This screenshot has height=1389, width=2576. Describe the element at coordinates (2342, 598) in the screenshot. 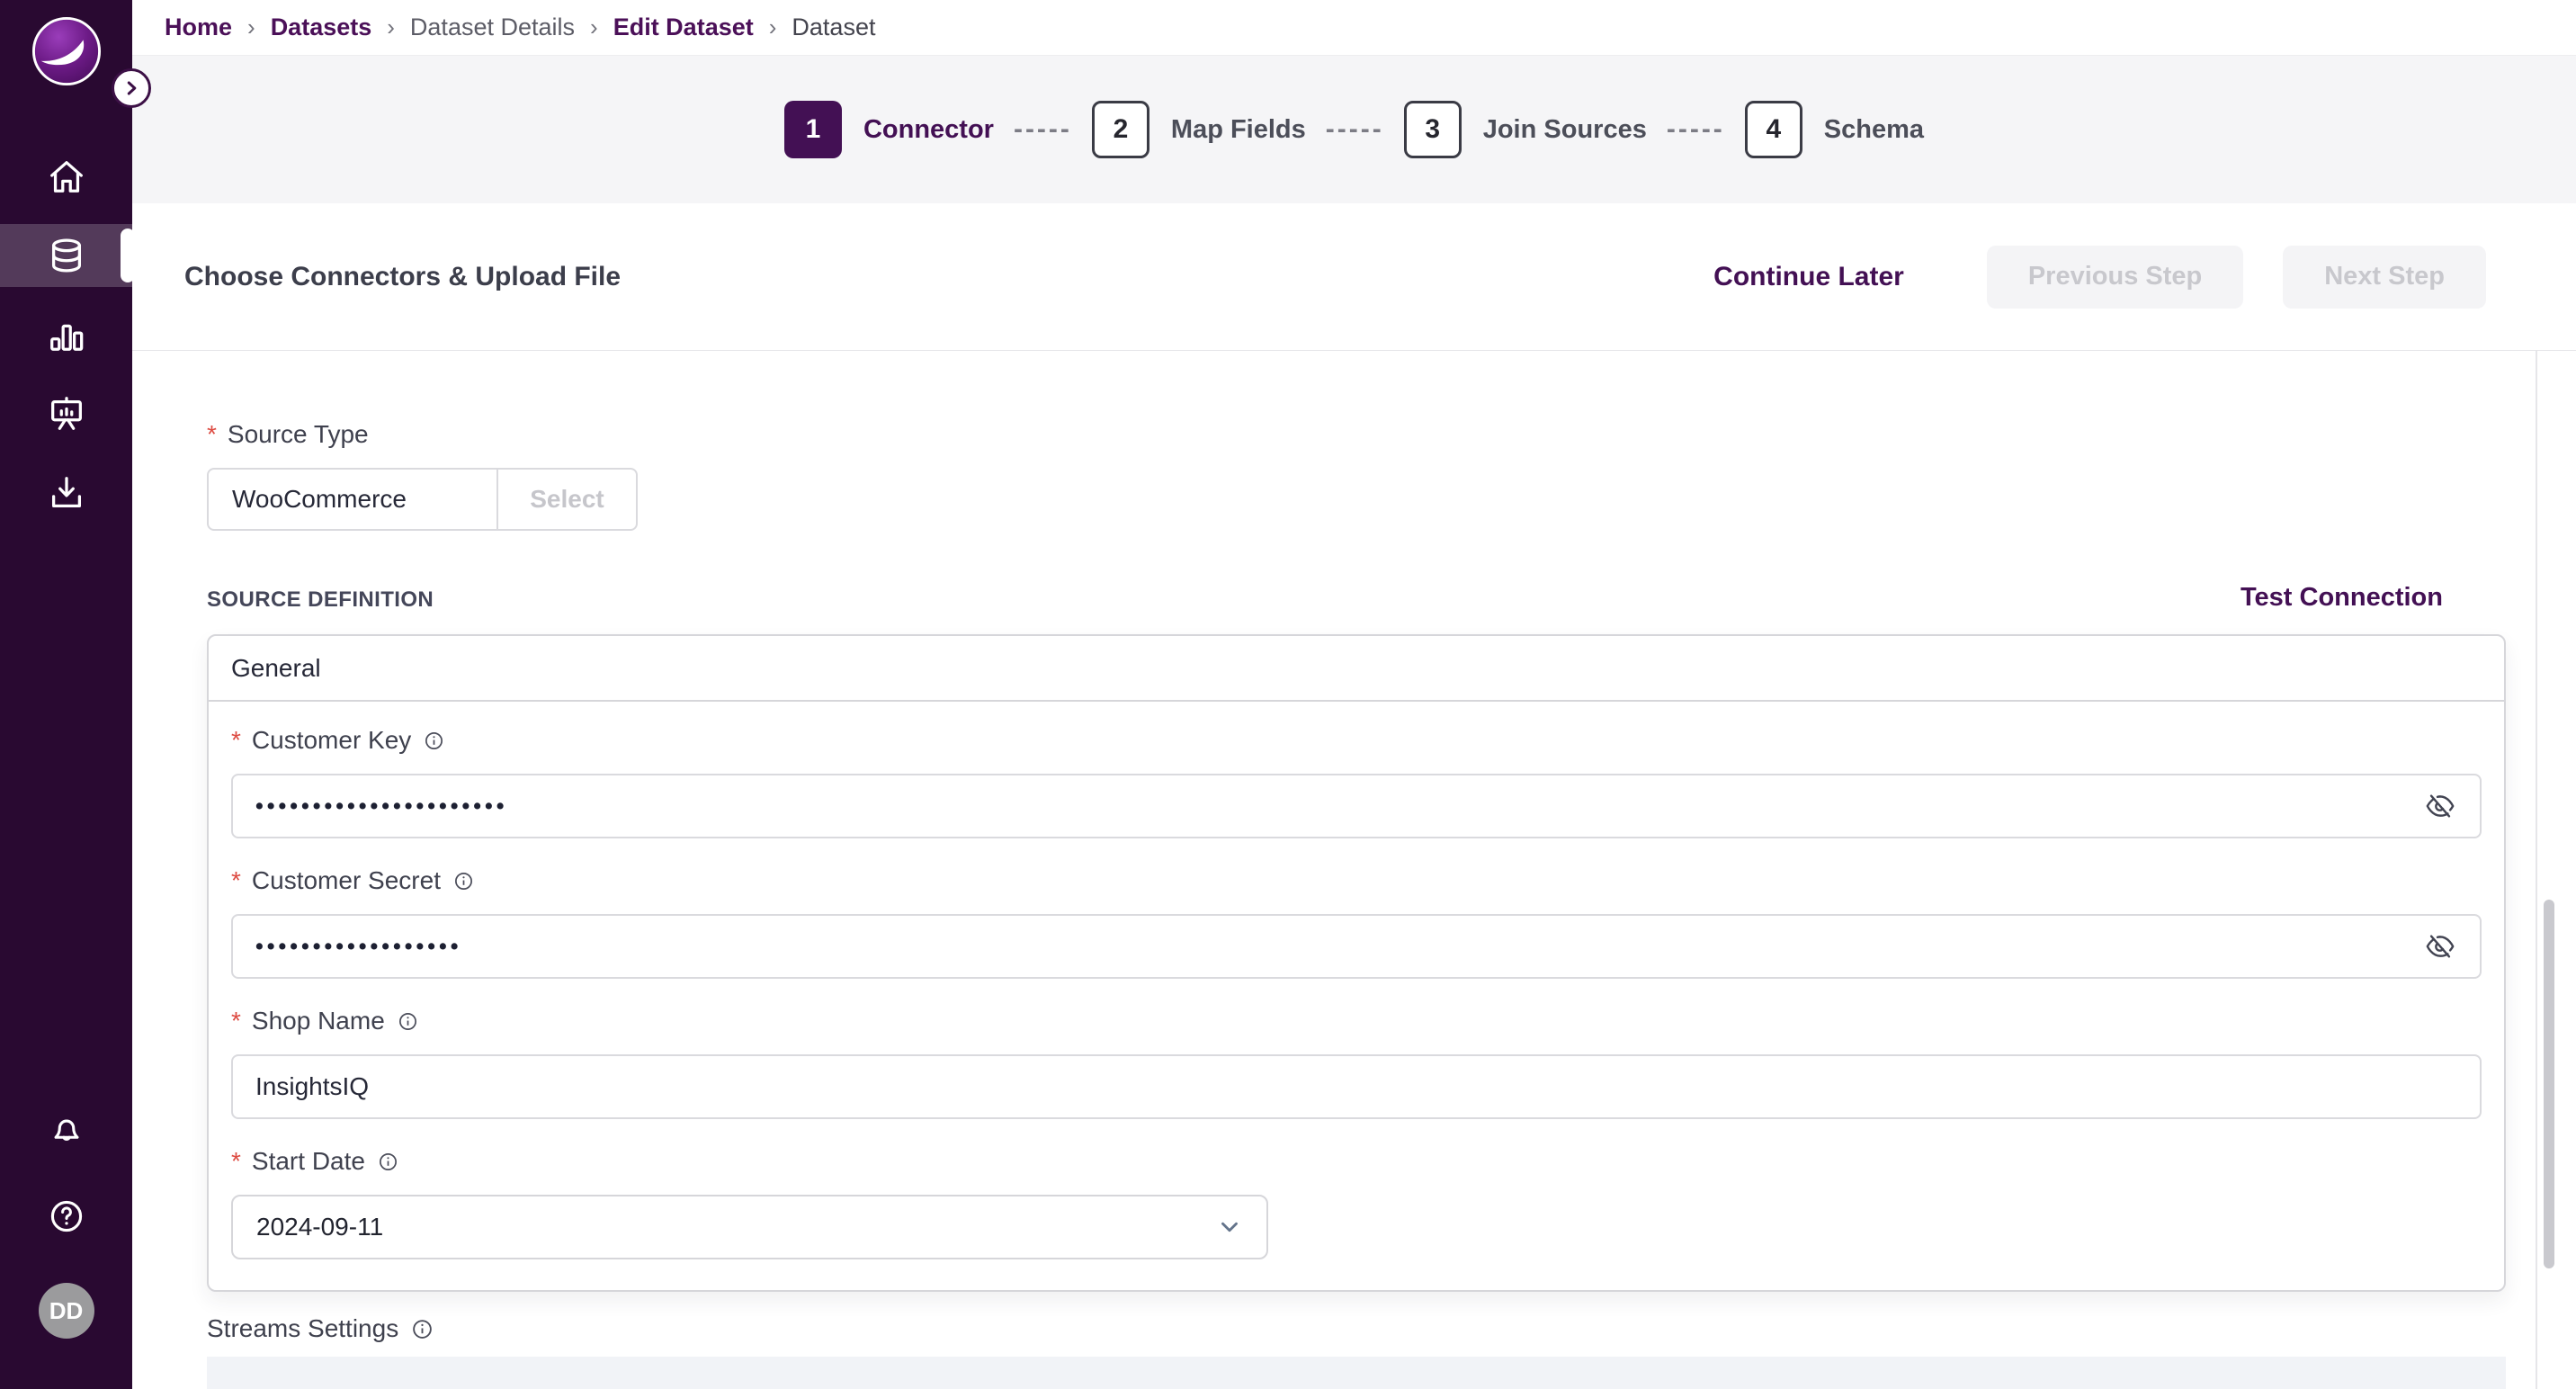

I see `test-connection-button: Test Connection` at that location.